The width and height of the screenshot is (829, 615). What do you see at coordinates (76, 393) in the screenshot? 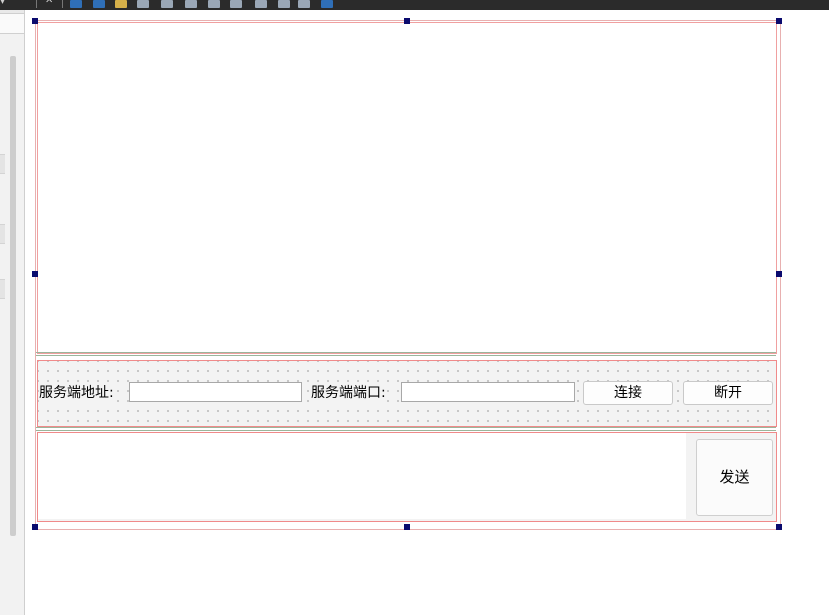
I see `server-address-label: 服务端地址:` at bounding box center [76, 393].